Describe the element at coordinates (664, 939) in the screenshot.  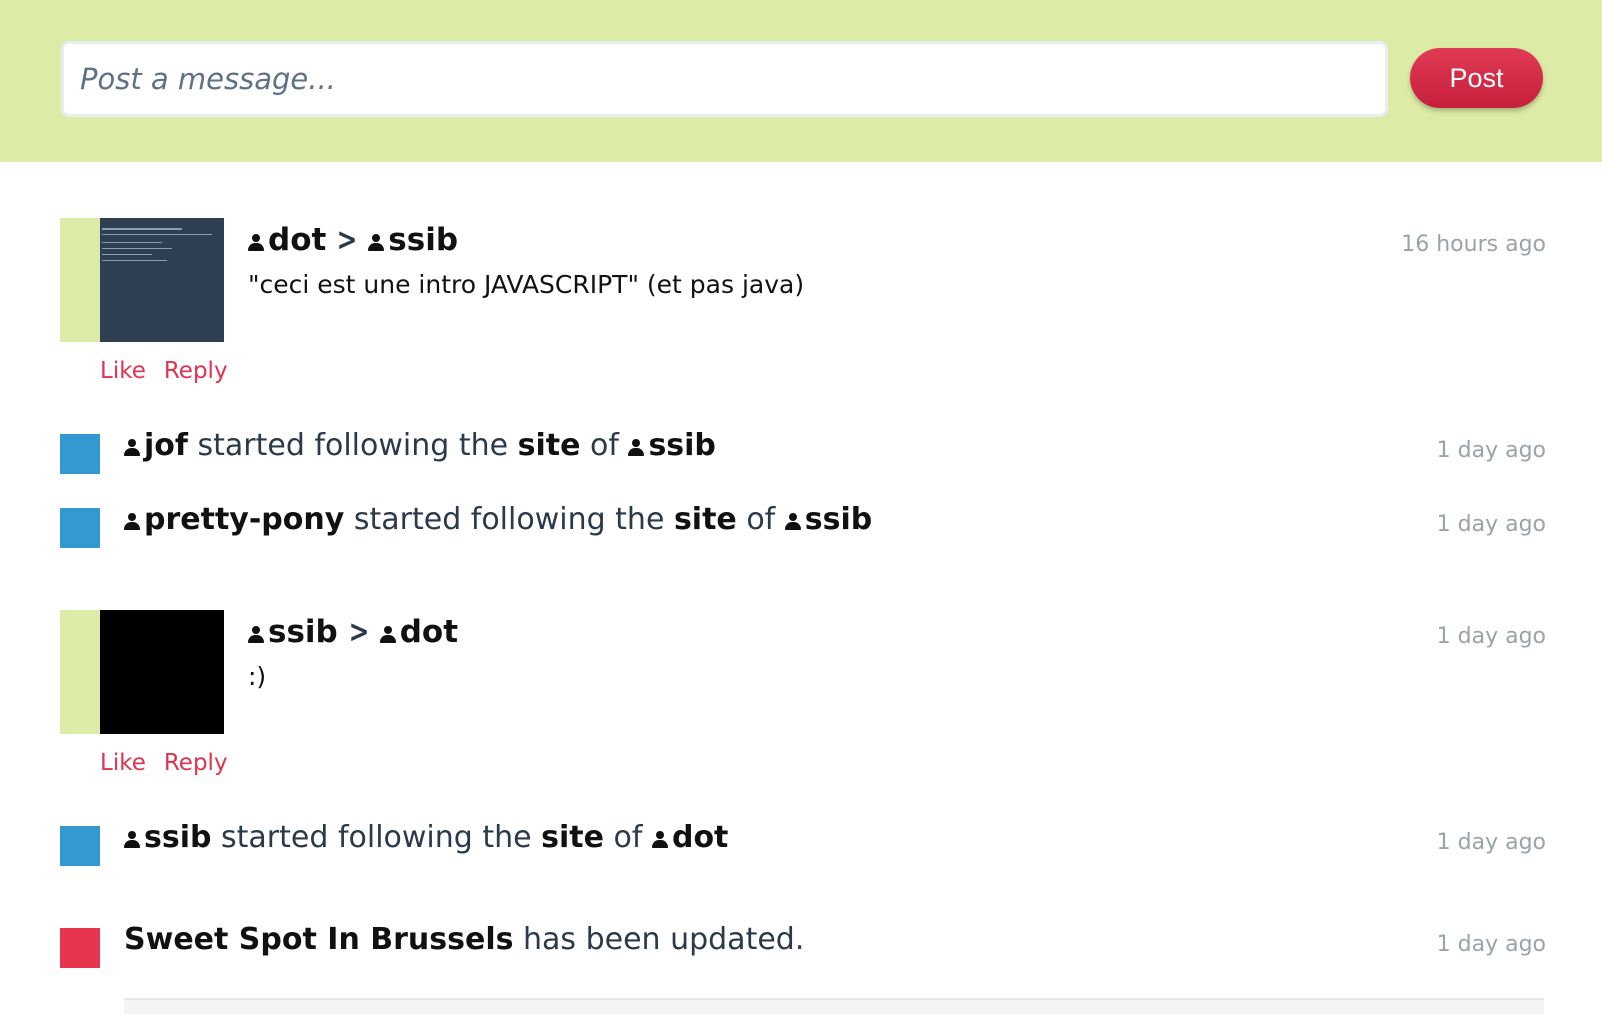
I see `update-text: has been updated.` at that location.